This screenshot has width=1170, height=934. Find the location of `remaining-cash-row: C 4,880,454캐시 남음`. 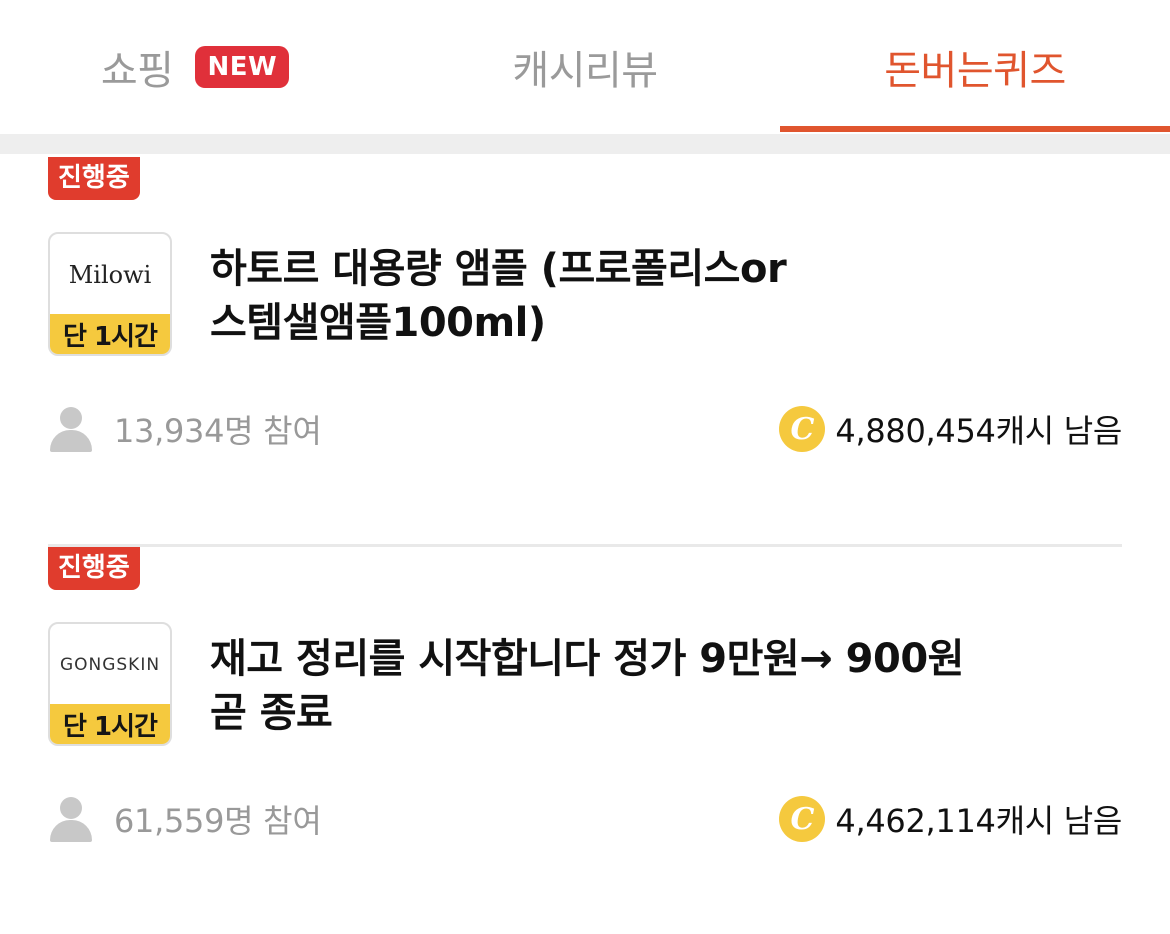

remaining-cash-row: C 4,880,454캐시 남음 is located at coordinates (950, 429).